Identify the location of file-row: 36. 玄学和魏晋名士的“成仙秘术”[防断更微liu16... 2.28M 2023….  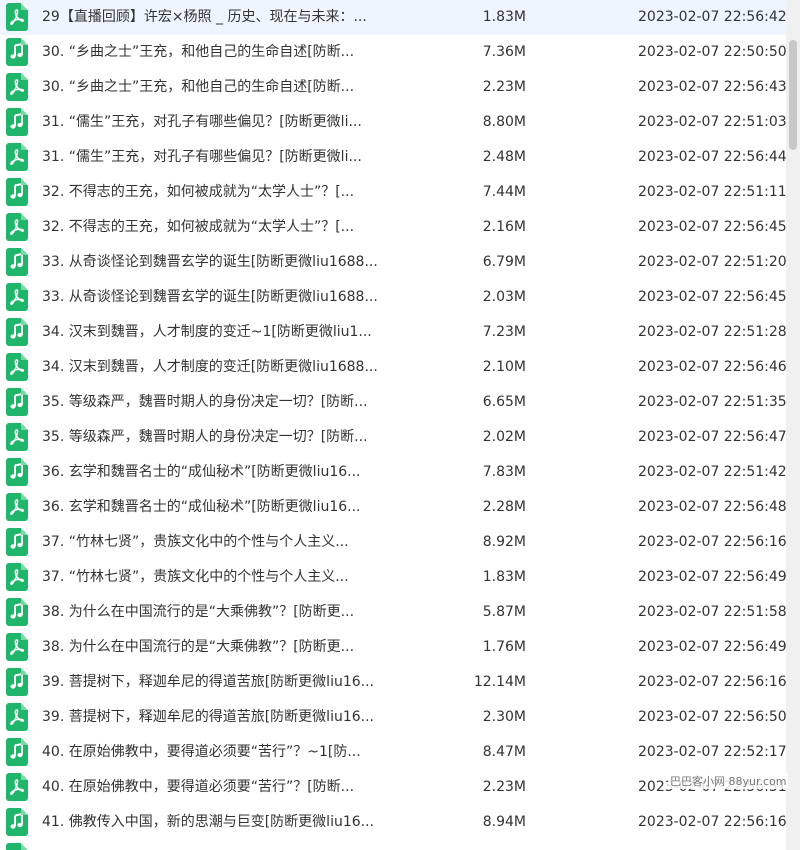
(393, 507).